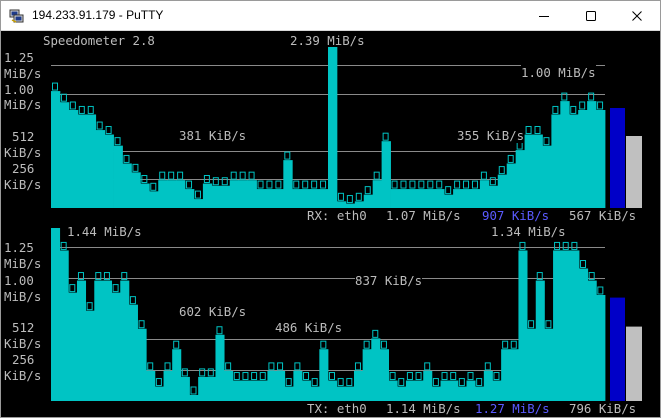 Image resolution: width=661 pixels, height=418 pixels. Describe the element at coordinates (17, 16) in the screenshot. I see `putty-icon` at that location.